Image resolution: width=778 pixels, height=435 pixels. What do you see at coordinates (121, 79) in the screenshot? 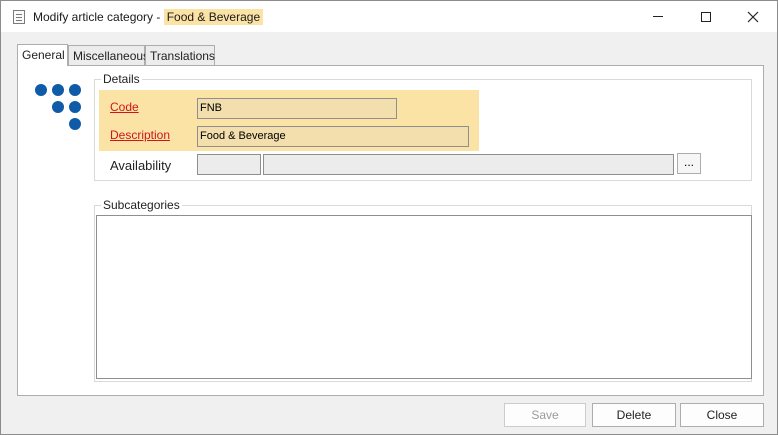
I see `details-group-title: Details` at bounding box center [121, 79].